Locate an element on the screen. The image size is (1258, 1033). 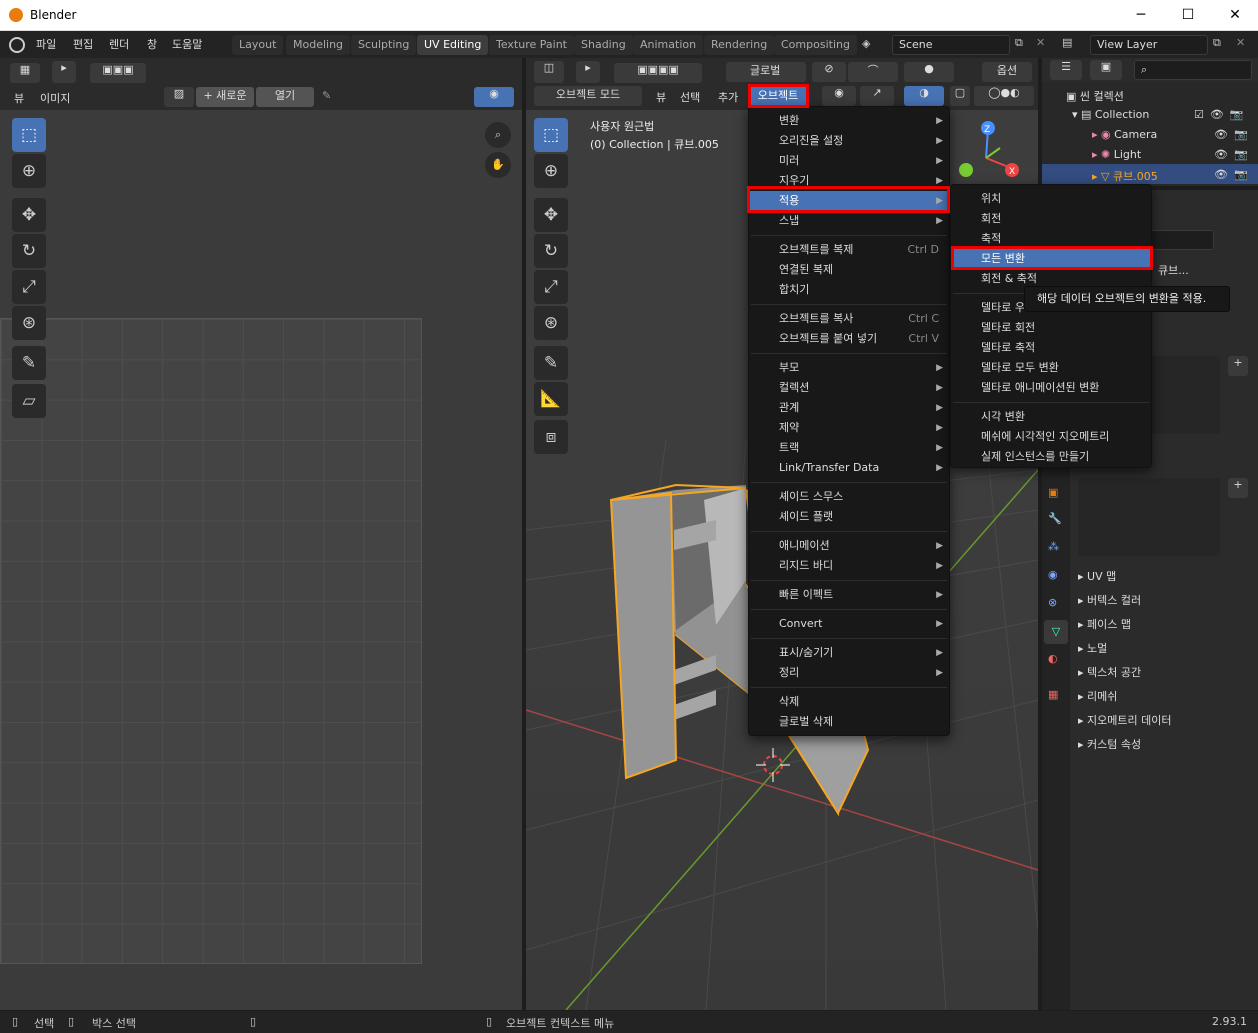
tool-annotate-icon: ✎ is located at coordinates (29, 363).